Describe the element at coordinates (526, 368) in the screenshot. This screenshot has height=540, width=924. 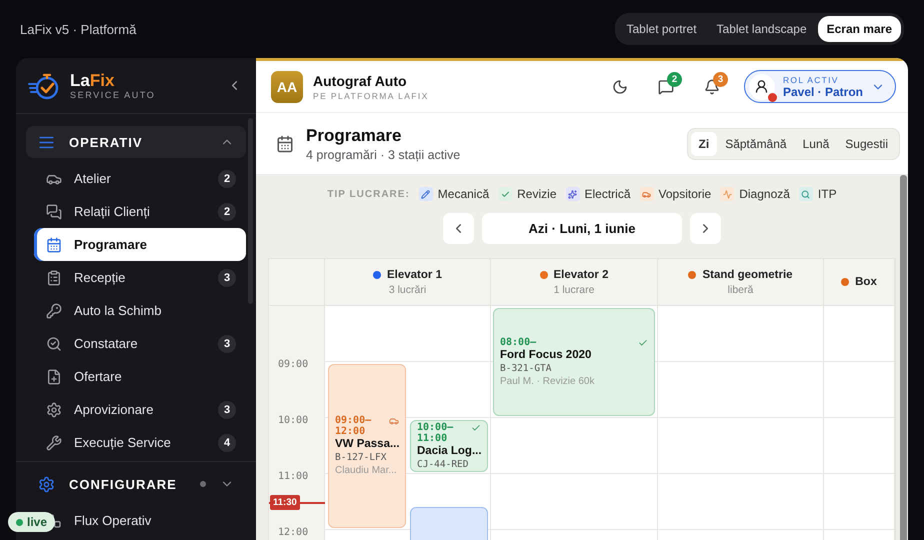
I see `plate-number: B-321-GTA` at that location.